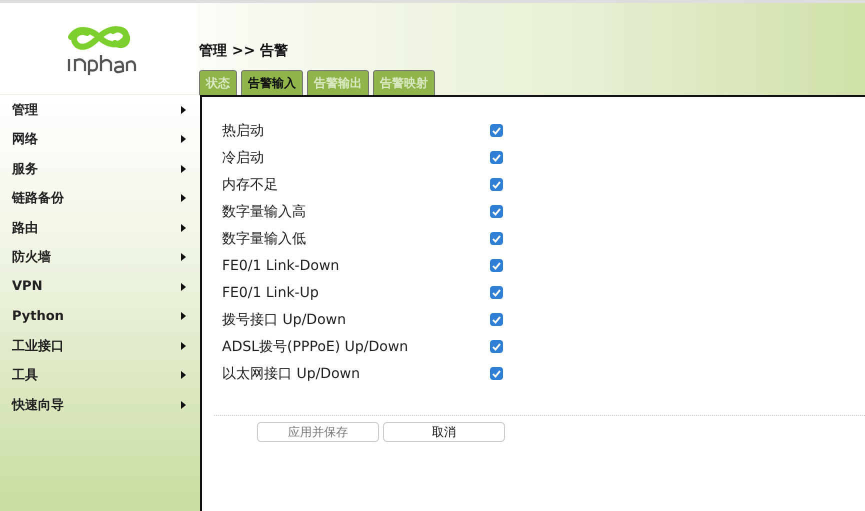 The image size is (865, 511). Describe the element at coordinates (100, 227) in the screenshot. I see `sidebar-item: 路由` at that location.